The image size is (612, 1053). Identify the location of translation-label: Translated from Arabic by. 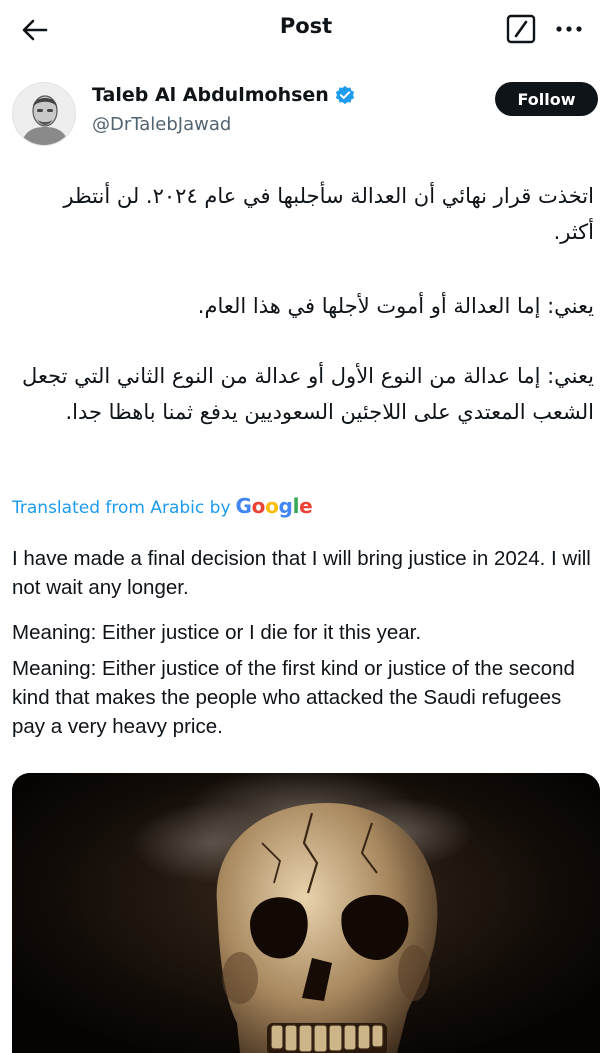
(121, 508).